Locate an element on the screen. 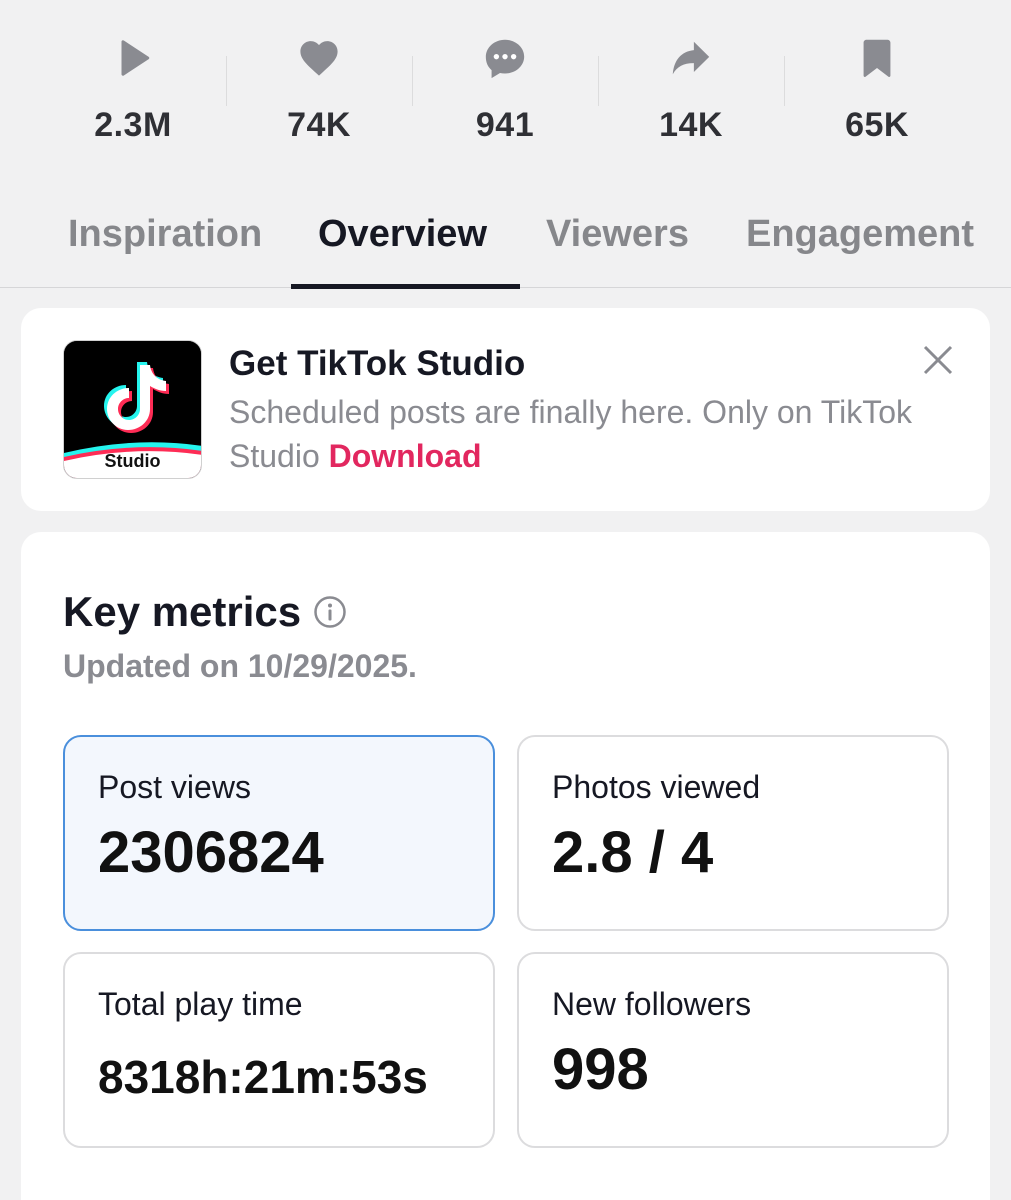 The height and width of the screenshot is (1200, 1011). metric-tile-total-play-time: Total play time 8318h:21m:53s is located at coordinates (279, 1050).